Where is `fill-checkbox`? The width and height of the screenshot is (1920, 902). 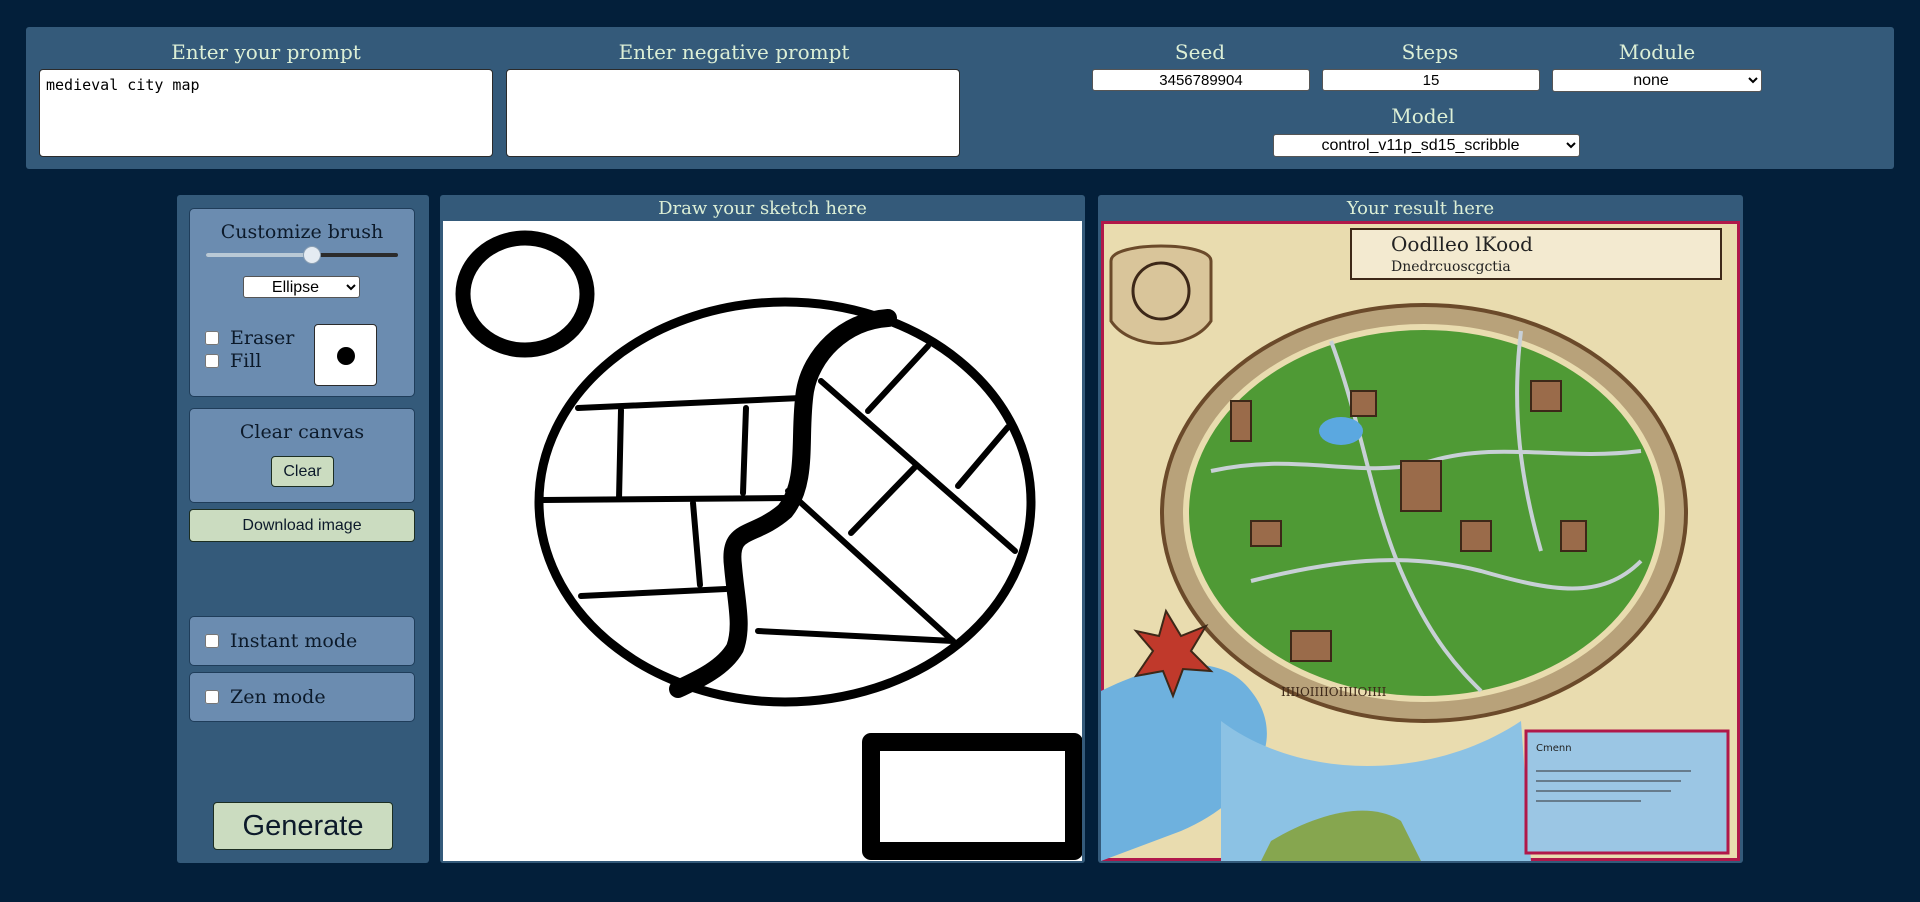
fill-checkbox is located at coordinates (212, 361).